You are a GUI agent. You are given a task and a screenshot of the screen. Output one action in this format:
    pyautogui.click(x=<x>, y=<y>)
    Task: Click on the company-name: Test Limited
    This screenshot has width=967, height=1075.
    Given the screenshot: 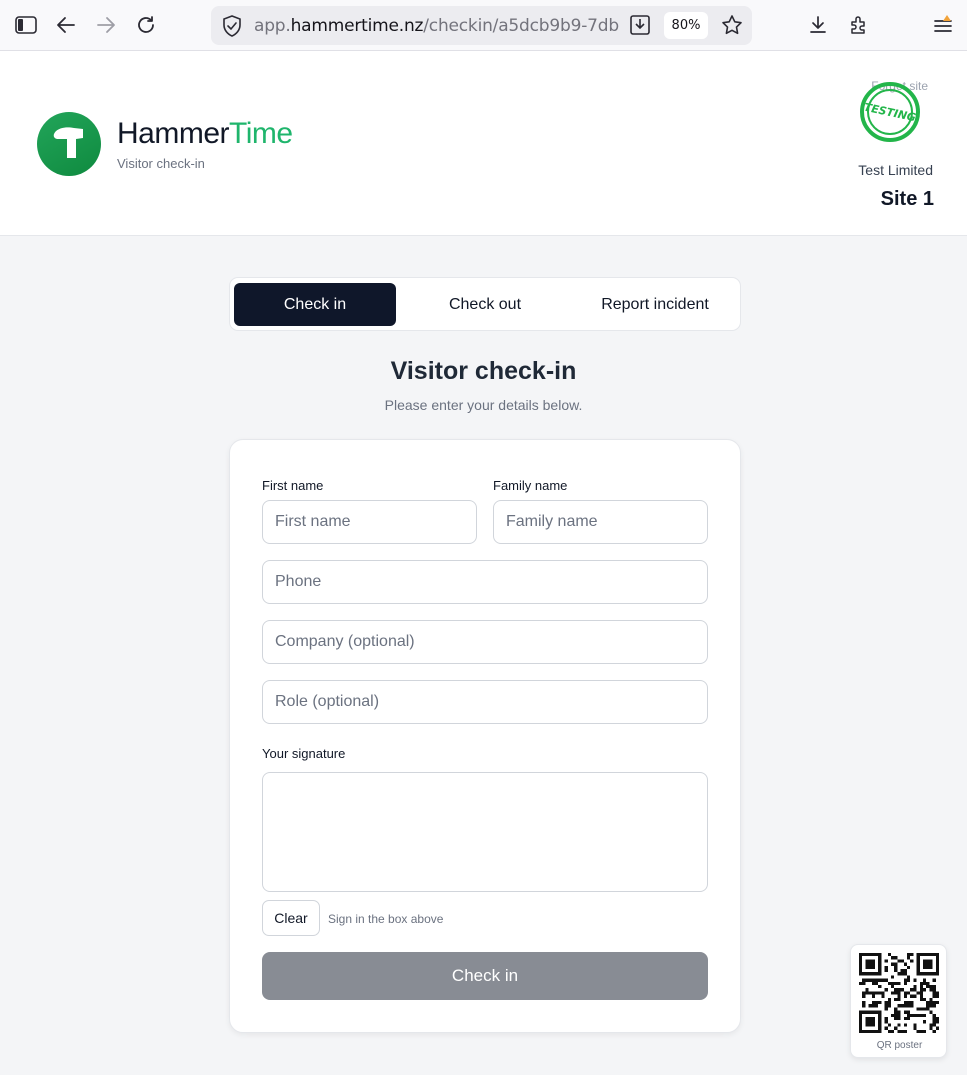 What is the action you would take?
    pyautogui.click(x=895, y=170)
    